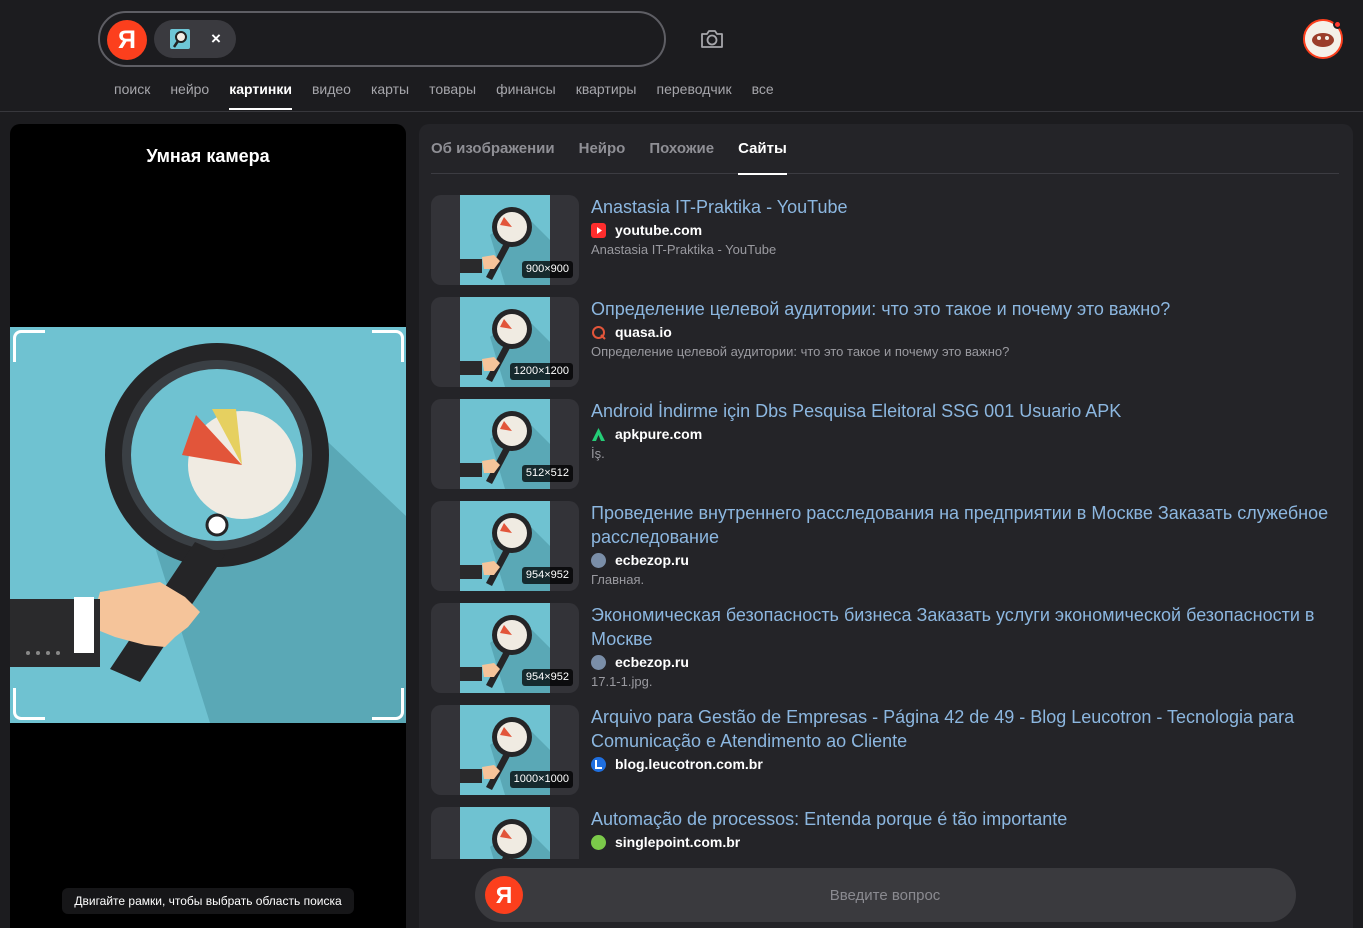 The height and width of the screenshot is (928, 1363). Describe the element at coordinates (382, 39) in the screenshot. I see `search-box: Я ×` at that location.